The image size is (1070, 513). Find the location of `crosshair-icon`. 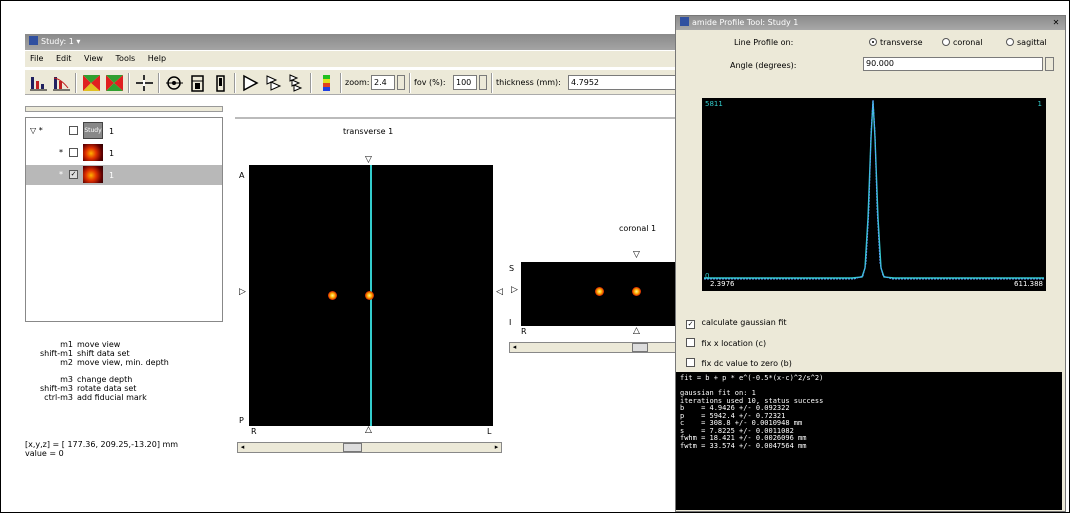

crosshair-icon is located at coordinates (144, 83).